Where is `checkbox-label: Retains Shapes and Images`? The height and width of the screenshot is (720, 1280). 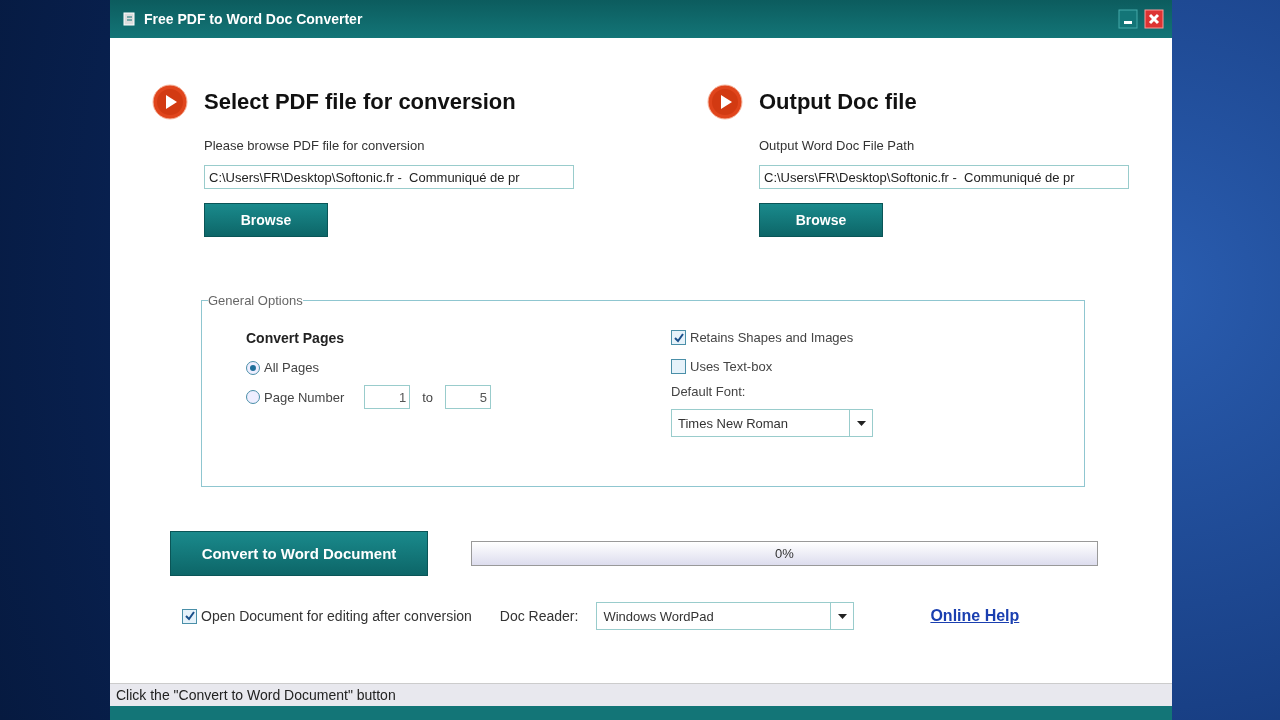 checkbox-label: Retains Shapes and Images is located at coordinates (772, 337).